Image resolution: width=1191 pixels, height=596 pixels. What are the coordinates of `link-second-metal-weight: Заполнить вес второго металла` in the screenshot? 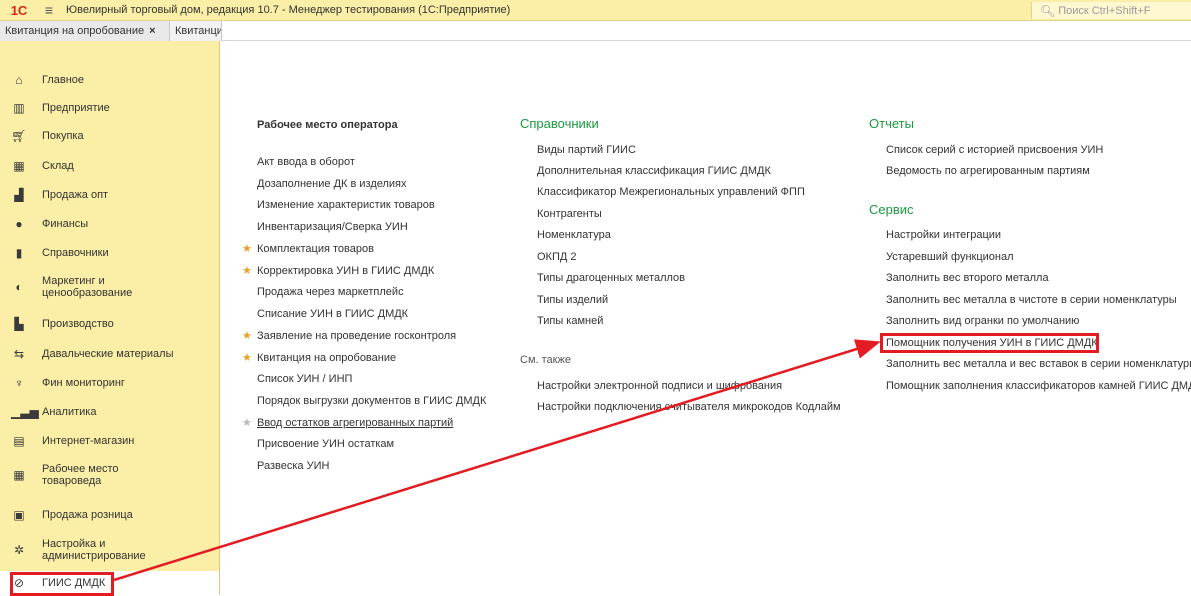 It's located at (967, 278).